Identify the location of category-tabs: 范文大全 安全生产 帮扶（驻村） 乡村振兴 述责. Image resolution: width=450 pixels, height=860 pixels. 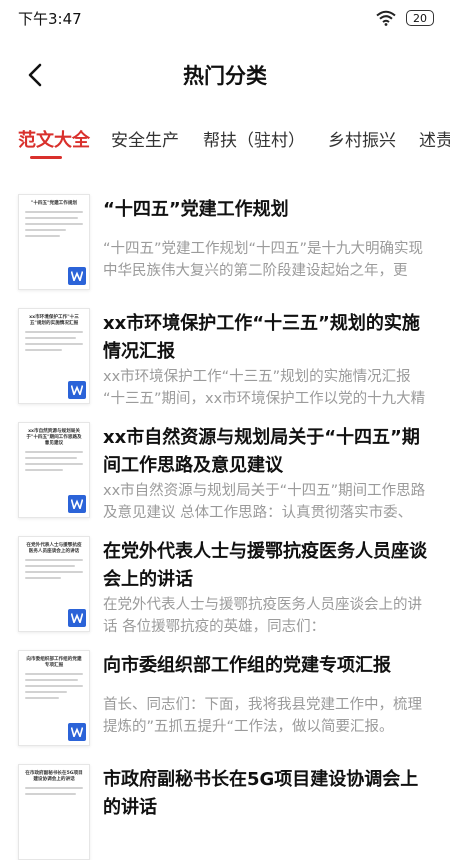
(225, 142).